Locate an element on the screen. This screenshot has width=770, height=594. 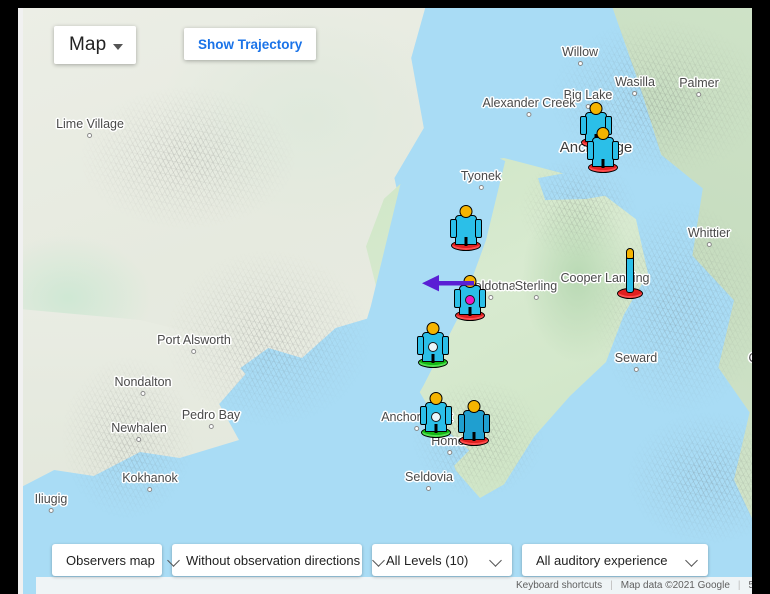
observer-anchorpoint is located at coordinates (436, 412).